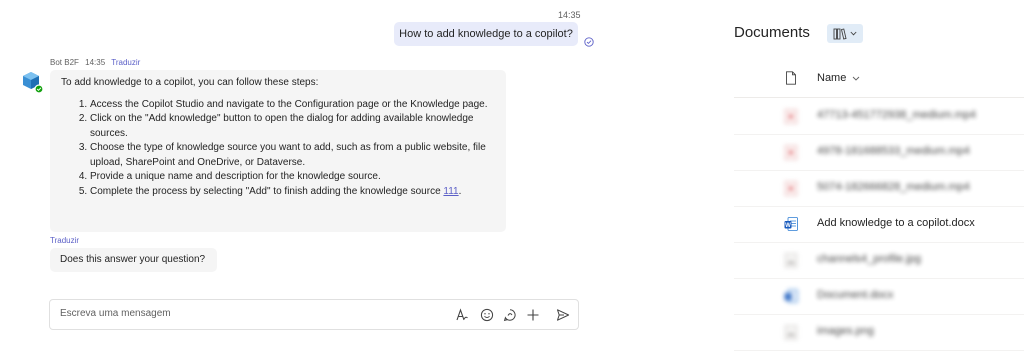 The width and height of the screenshot is (1024, 351). What do you see at coordinates (772, 32) in the screenshot?
I see `documents-title: Documents` at bounding box center [772, 32].